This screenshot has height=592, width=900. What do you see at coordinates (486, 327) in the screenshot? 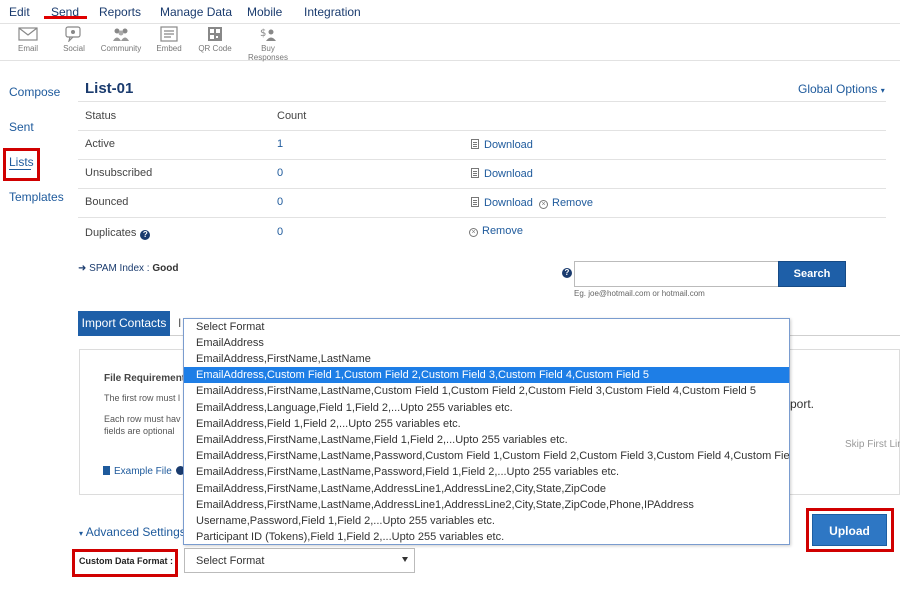
I see `dropdown-option: Select Format` at bounding box center [486, 327].